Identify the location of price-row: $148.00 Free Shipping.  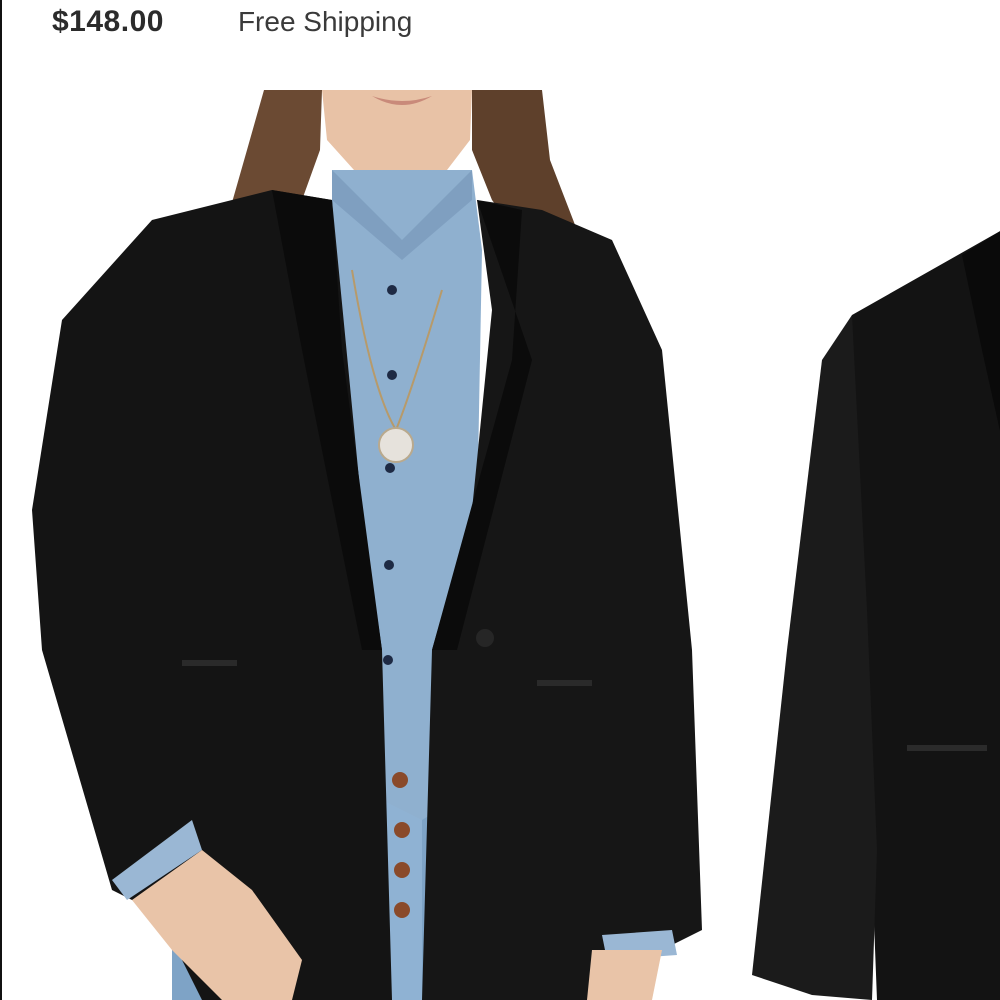
(232, 22).